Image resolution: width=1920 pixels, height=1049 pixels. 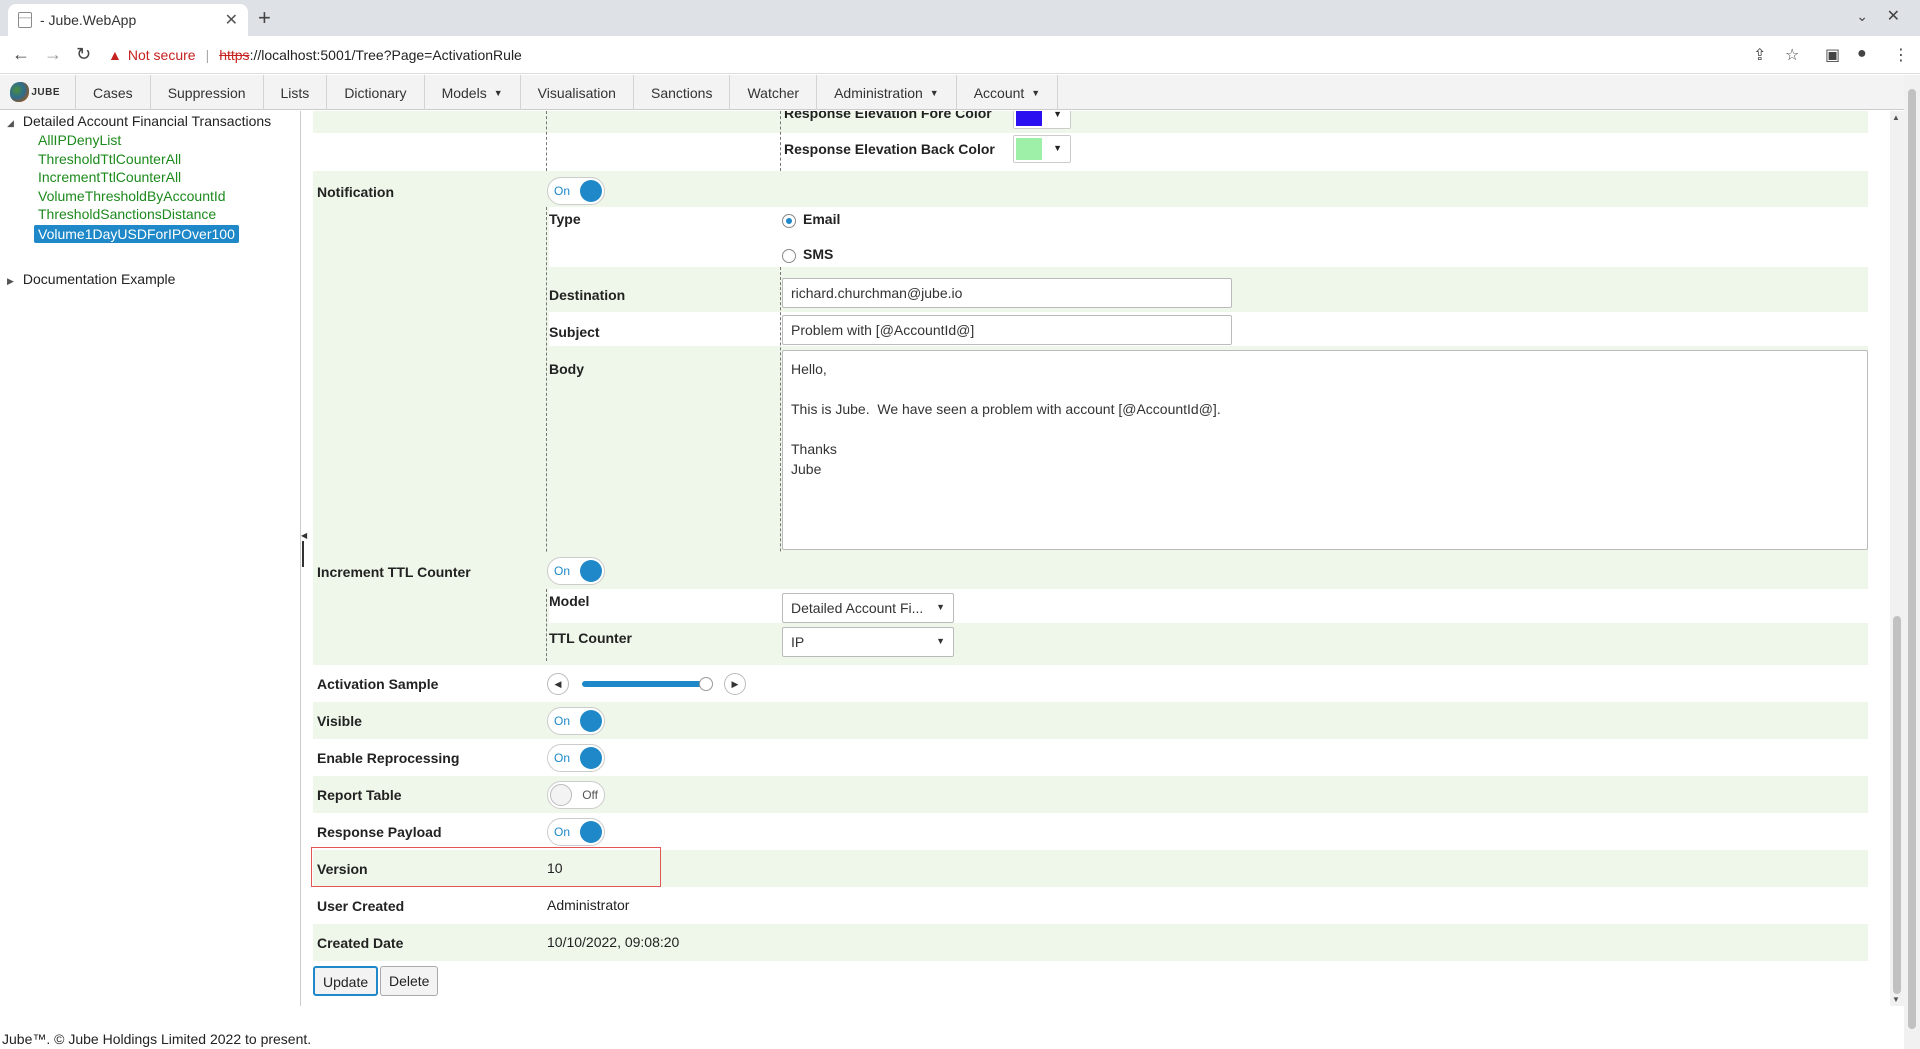 What do you see at coordinates (83, 54) in the screenshot?
I see `reload-icon: ↻` at bounding box center [83, 54].